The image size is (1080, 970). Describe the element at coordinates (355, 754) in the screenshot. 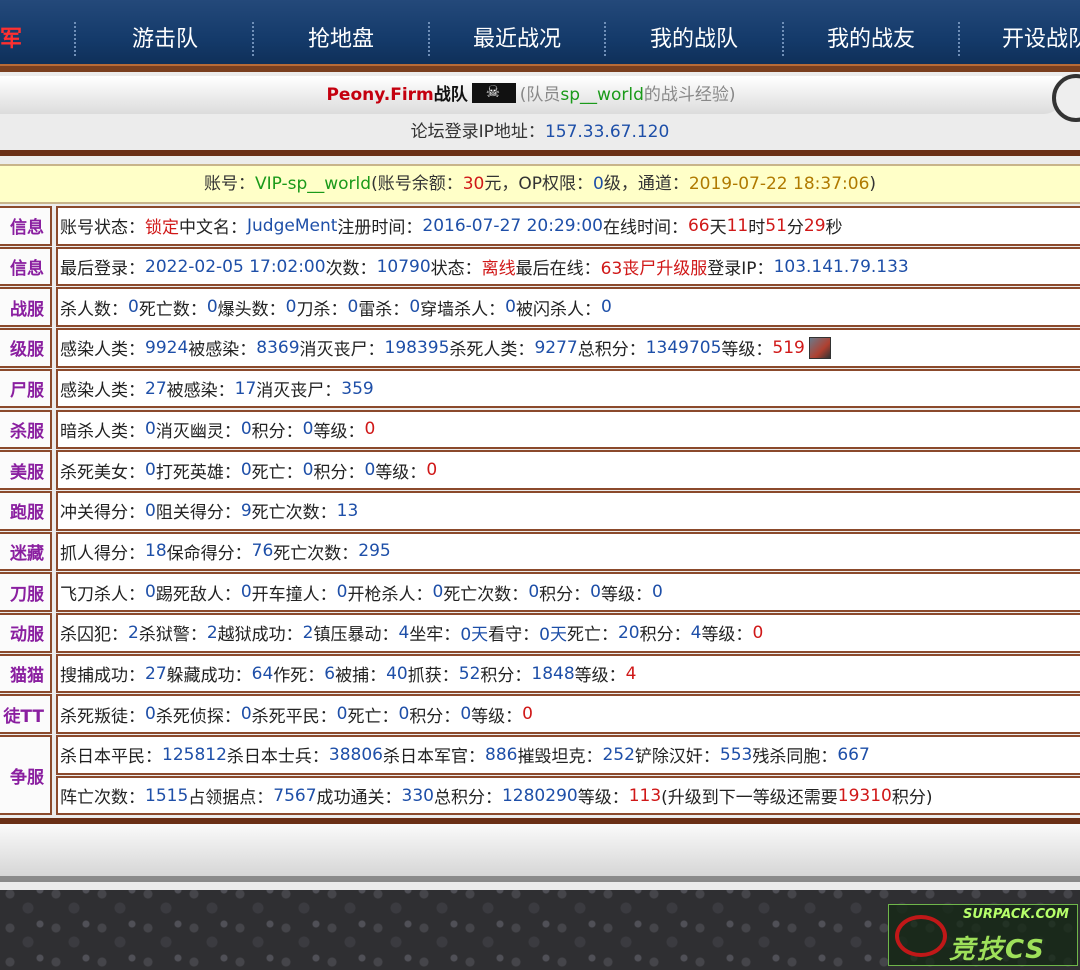

I see `stat-text: 38806` at that location.